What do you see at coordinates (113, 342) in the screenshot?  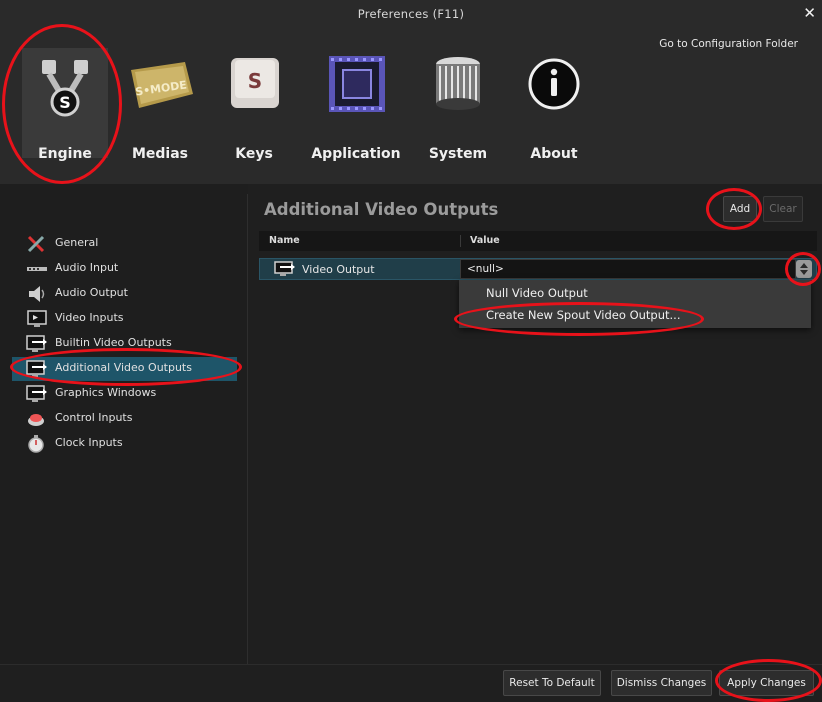 I see `sidebar-item-label: Builtin Video Outputs` at bounding box center [113, 342].